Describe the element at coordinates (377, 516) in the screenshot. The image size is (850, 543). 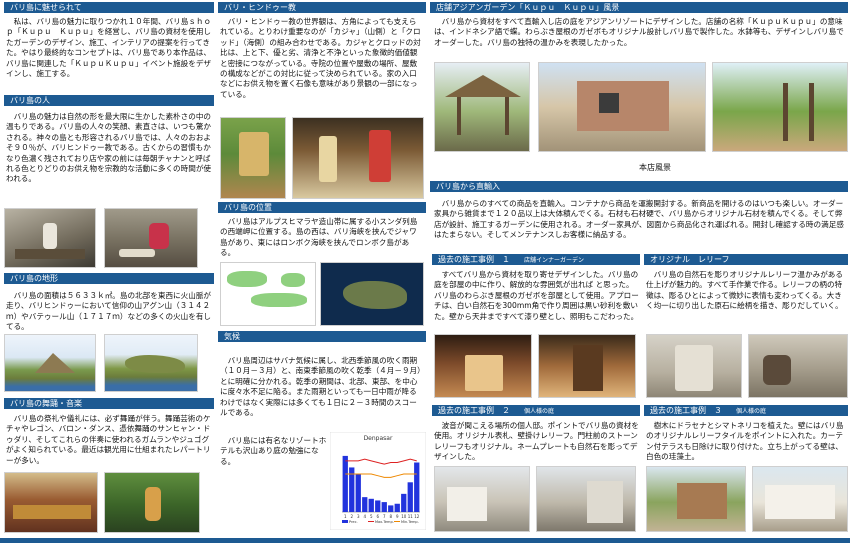
I see `month-tick: 6` at that location.